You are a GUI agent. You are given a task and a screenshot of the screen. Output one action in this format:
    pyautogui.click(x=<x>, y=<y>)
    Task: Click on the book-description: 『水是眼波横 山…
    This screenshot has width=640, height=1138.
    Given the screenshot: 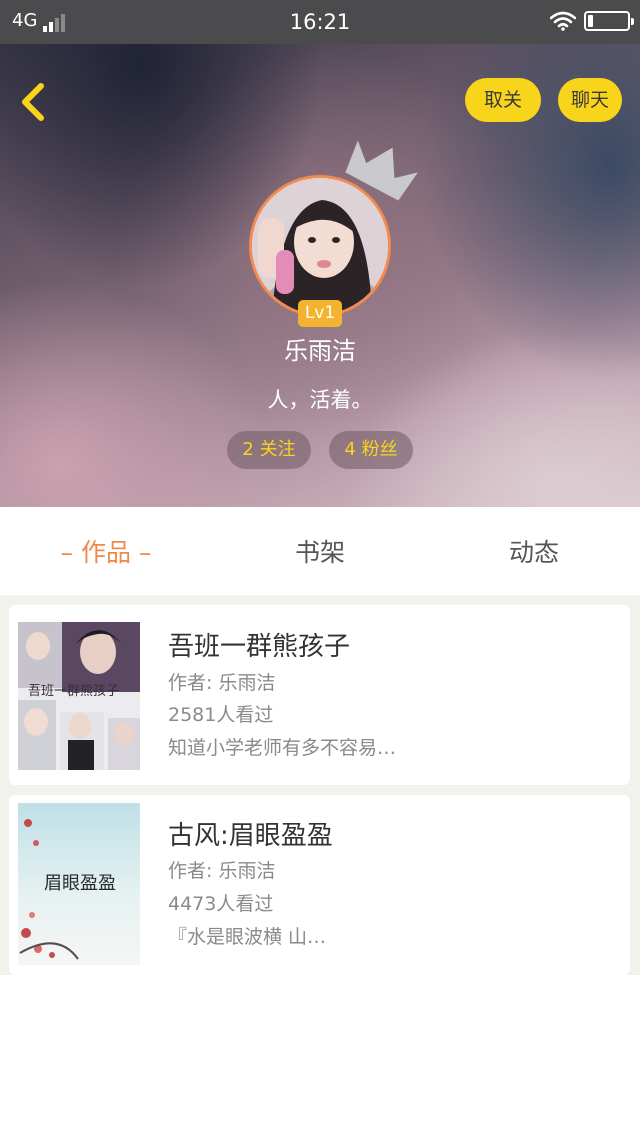 What is the action you would take?
    pyautogui.click(x=247, y=937)
    